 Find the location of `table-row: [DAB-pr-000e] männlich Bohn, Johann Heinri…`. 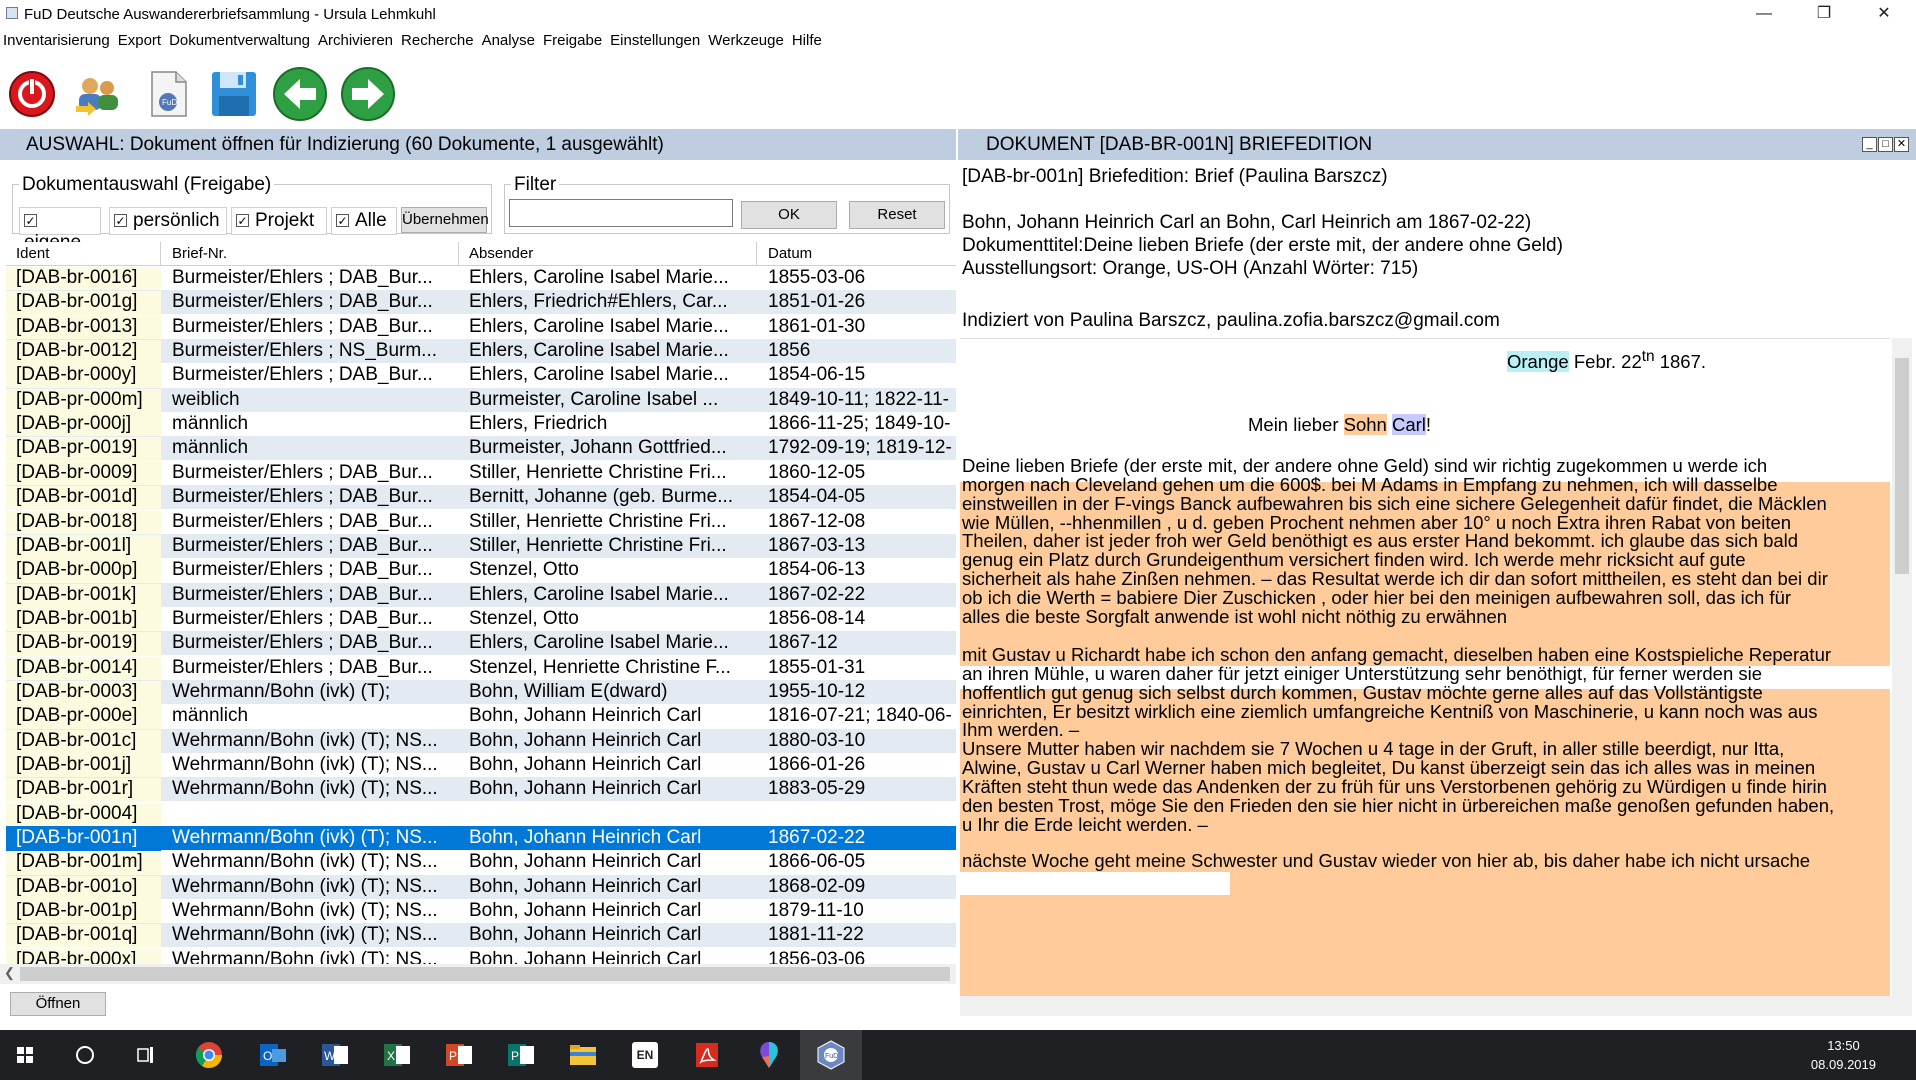

table-row: [DAB-pr-000e] männlich Bohn, Johann Heinri… is located at coordinates (481, 717).